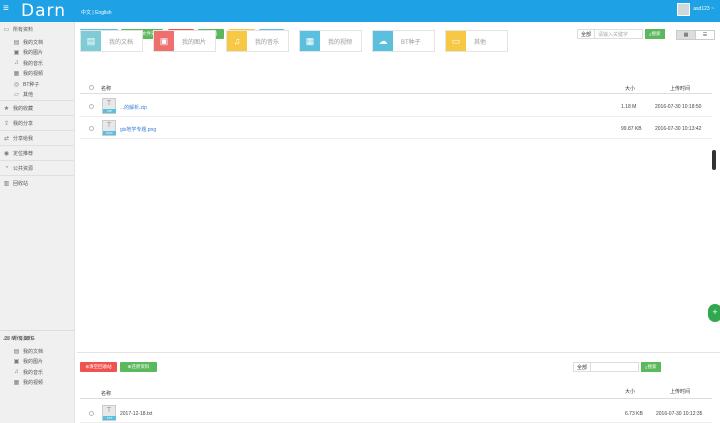 The width and height of the screenshot is (720, 423). Describe the element at coordinates (37, 29) in the screenshot. I see `sidebar-item-0: ▭ 所有资料` at that location.